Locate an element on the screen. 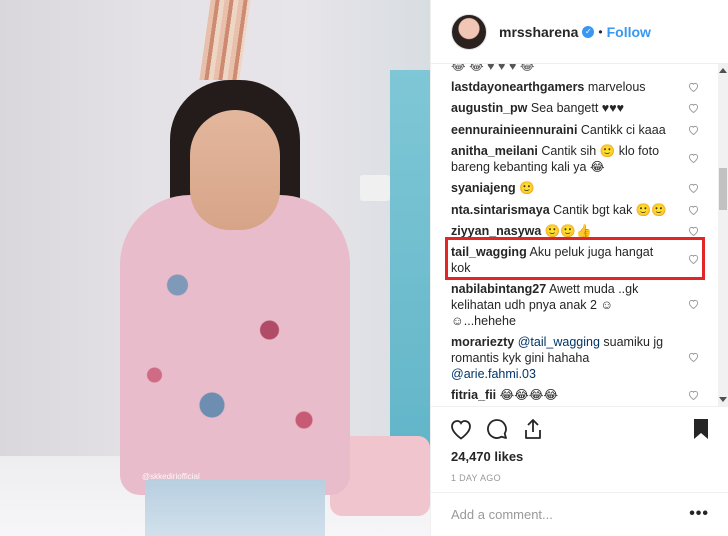  comment-row: fitria_fii 😂😂😂😂 is located at coordinates (575, 395).